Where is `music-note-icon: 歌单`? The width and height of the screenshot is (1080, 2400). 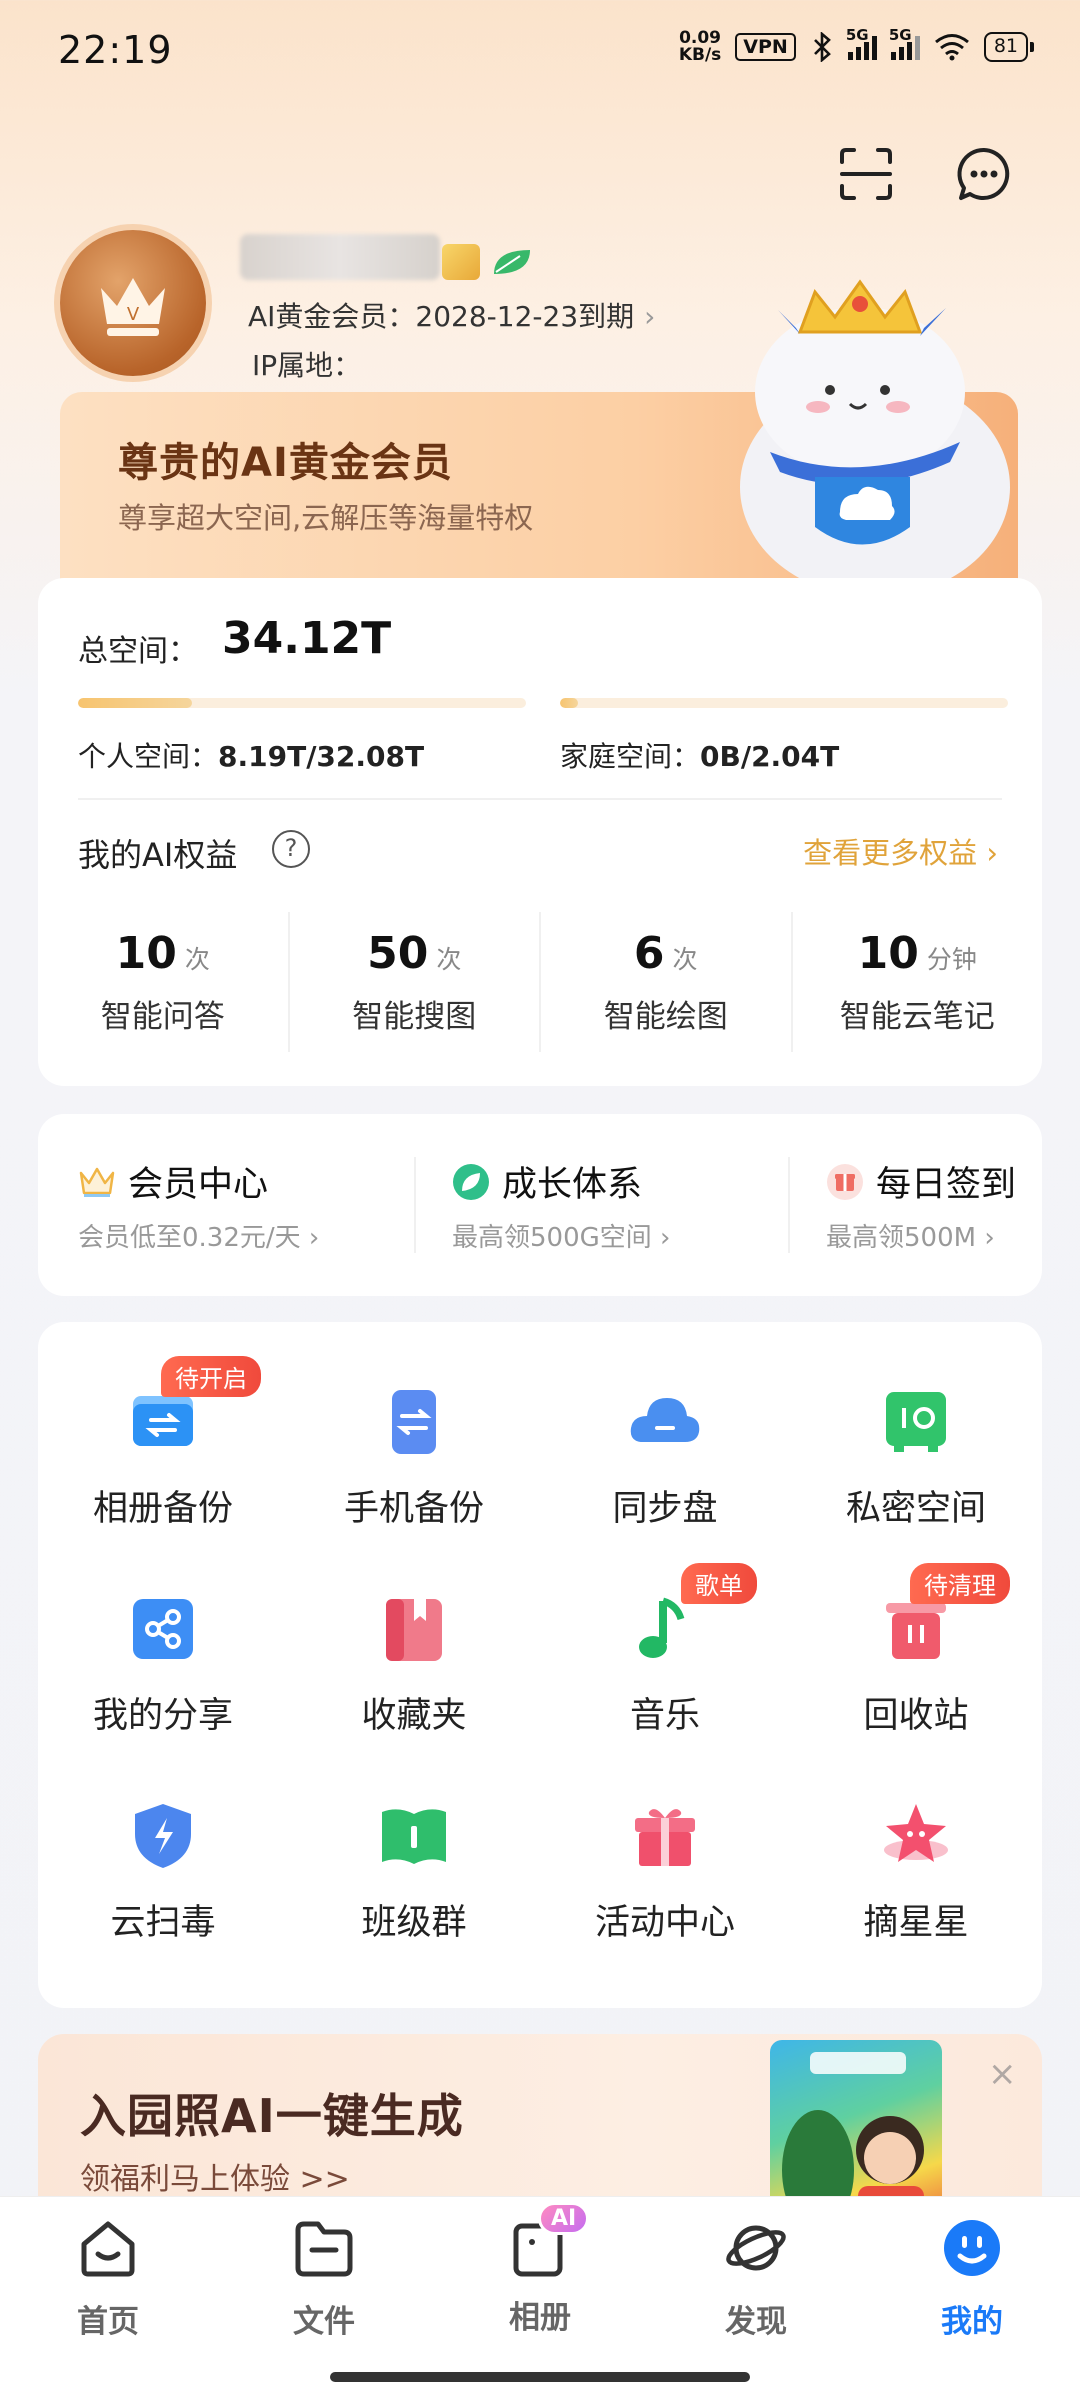 music-note-icon: 歌单 is located at coordinates (693, 1614).